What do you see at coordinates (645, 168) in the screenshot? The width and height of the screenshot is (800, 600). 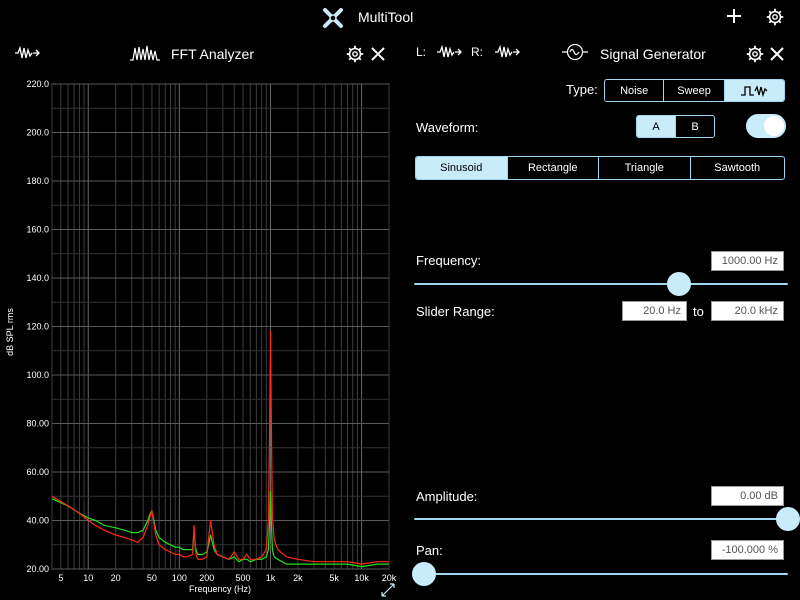 I see `waveform-triangle: Triangle` at bounding box center [645, 168].